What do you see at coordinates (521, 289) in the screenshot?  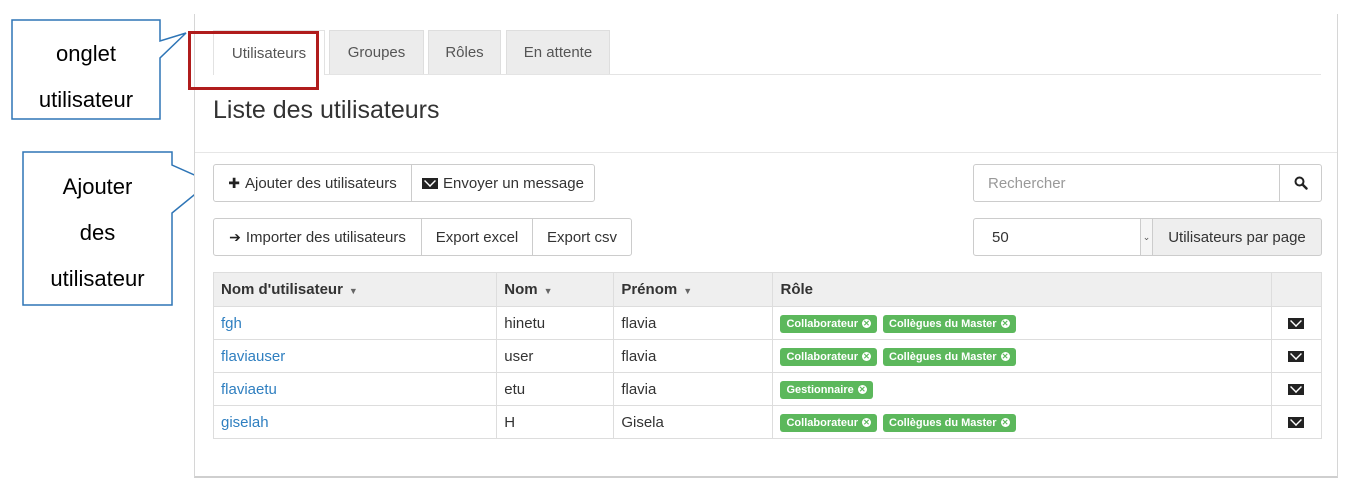 I see `column-header-nom-label: Nom` at bounding box center [521, 289].